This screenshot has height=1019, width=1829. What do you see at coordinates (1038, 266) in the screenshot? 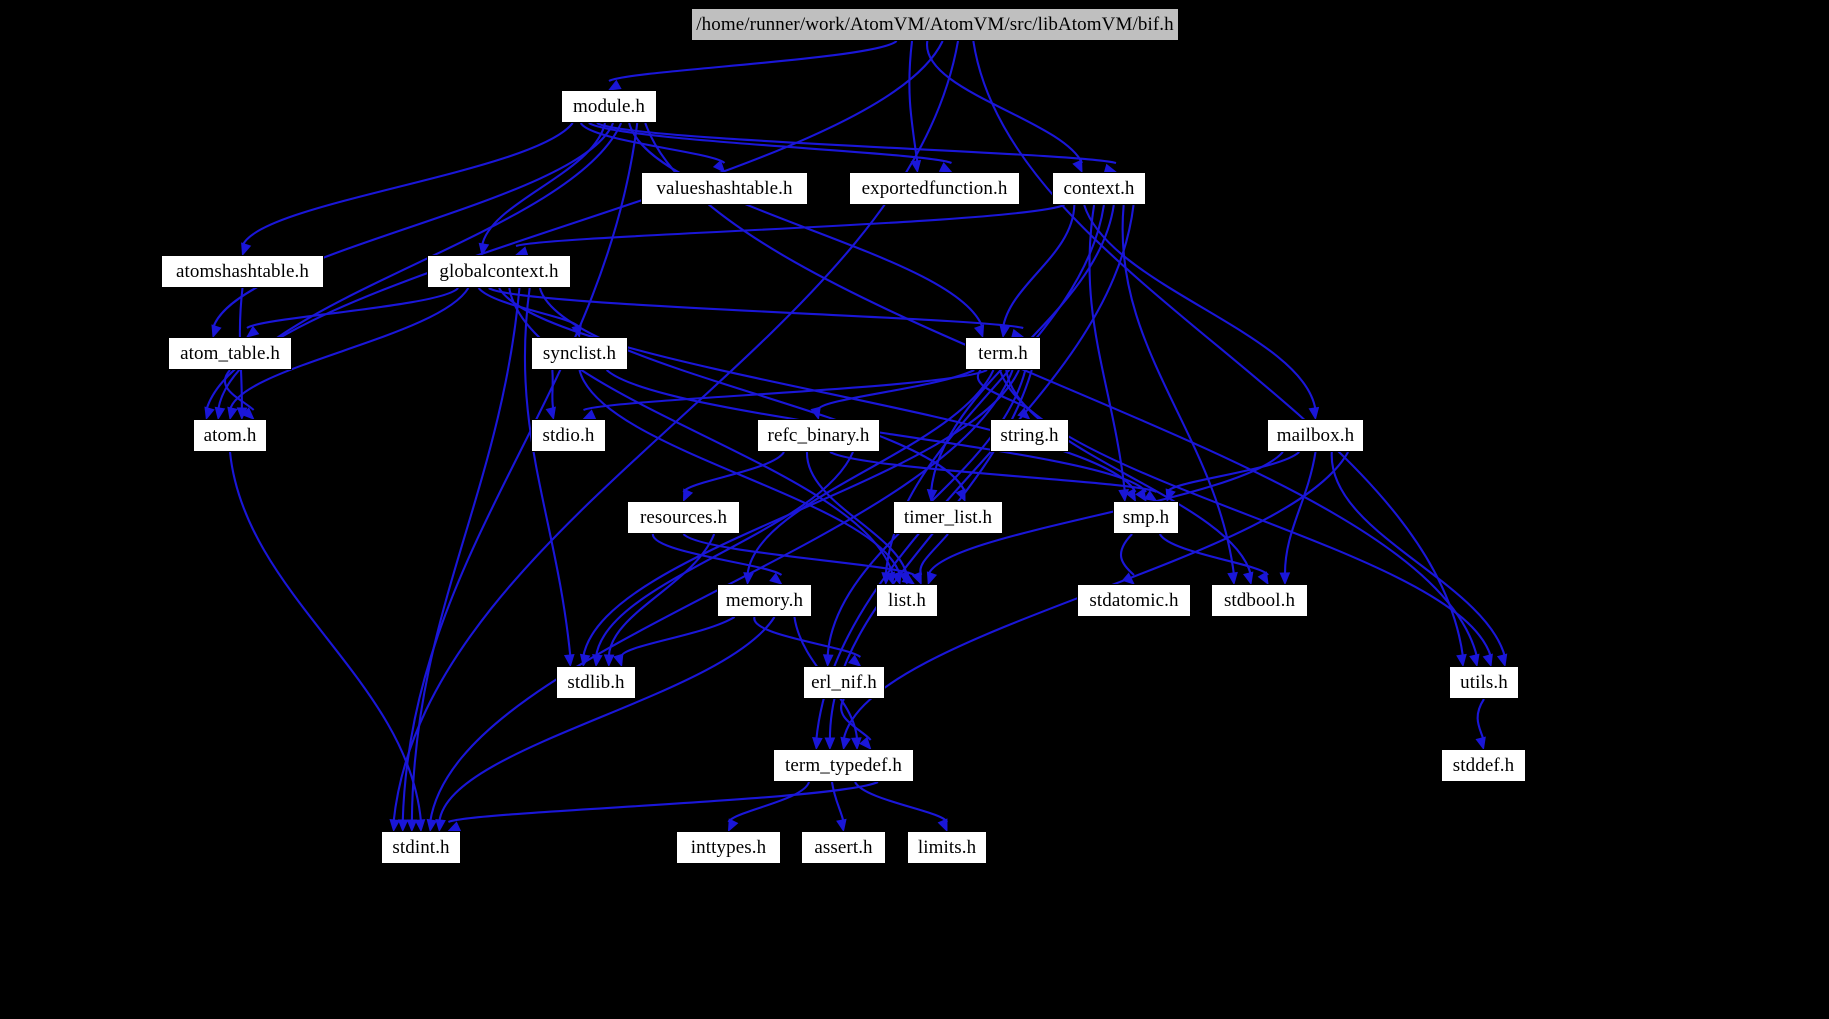
I see `edge-context-to-term` at bounding box center [1038, 266].